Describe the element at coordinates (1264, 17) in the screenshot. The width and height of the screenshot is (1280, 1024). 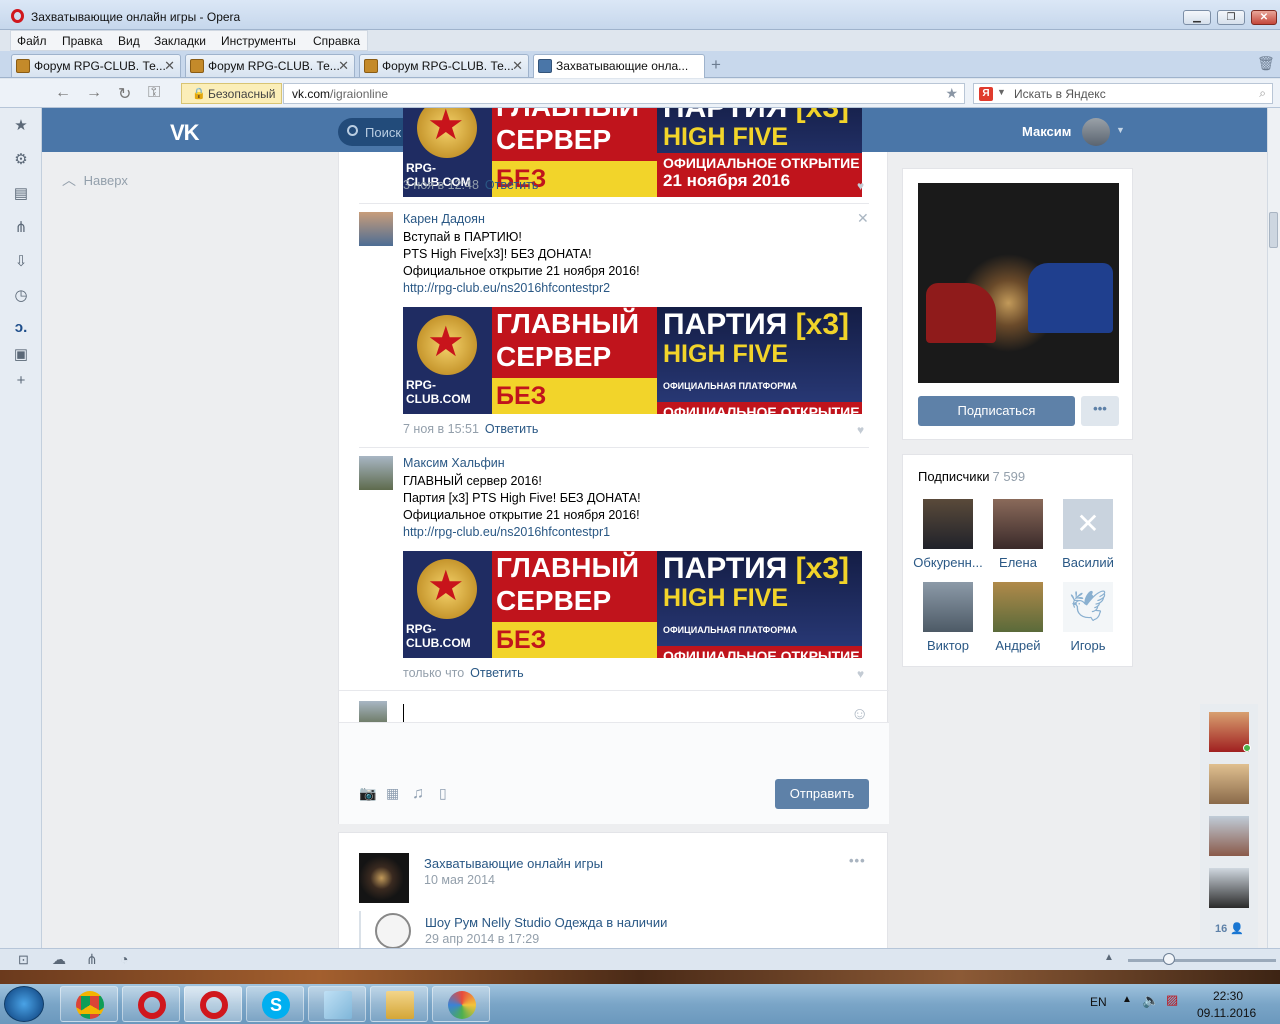
I see `close-window-button: ✕` at that location.